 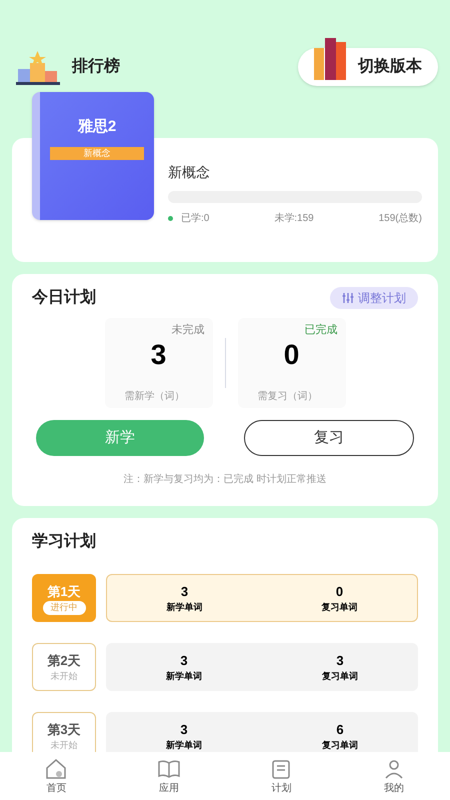 I want to click on day-badge: 第3天 未开始, so click(x=64, y=732).